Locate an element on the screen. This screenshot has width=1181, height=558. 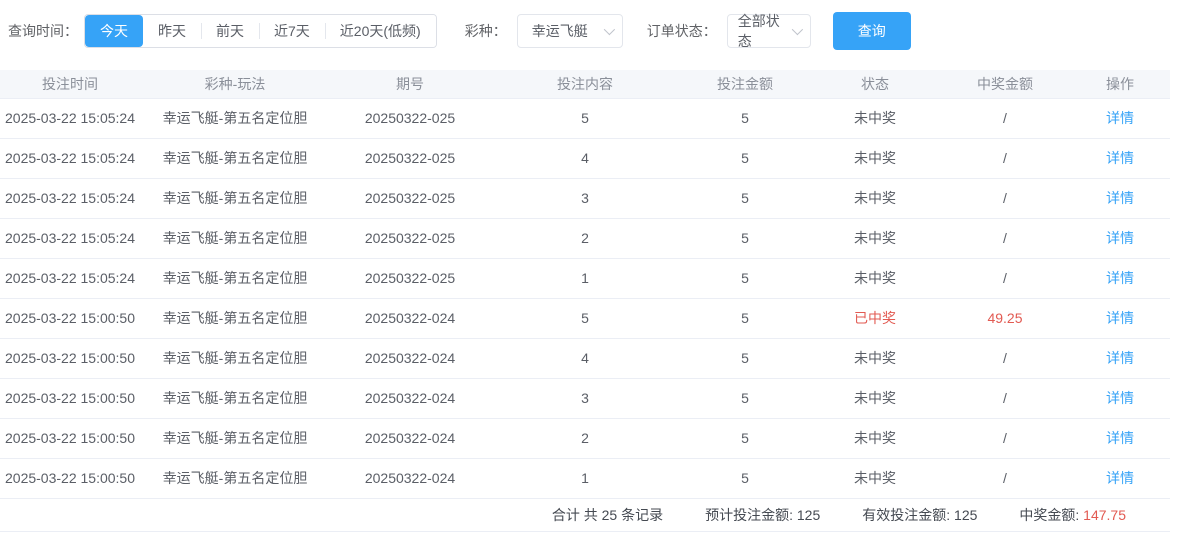
status-select-value: 全部状态 is located at coordinates (758, 31).